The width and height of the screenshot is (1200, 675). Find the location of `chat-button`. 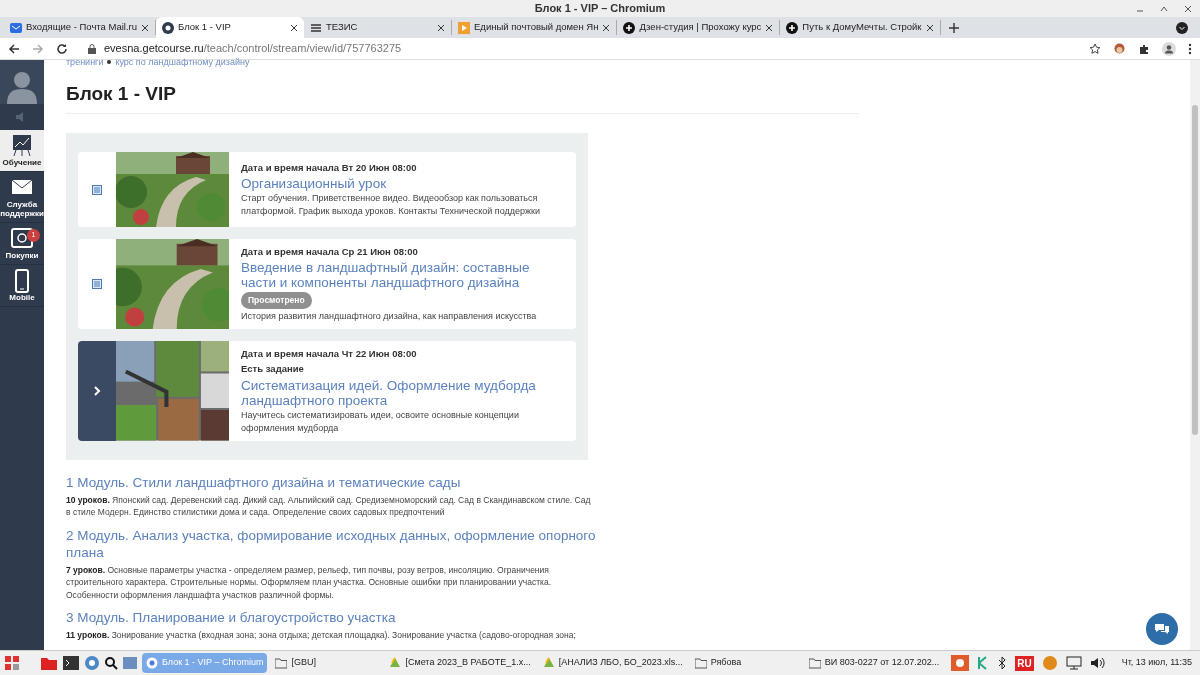

chat-button is located at coordinates (1162, 629).